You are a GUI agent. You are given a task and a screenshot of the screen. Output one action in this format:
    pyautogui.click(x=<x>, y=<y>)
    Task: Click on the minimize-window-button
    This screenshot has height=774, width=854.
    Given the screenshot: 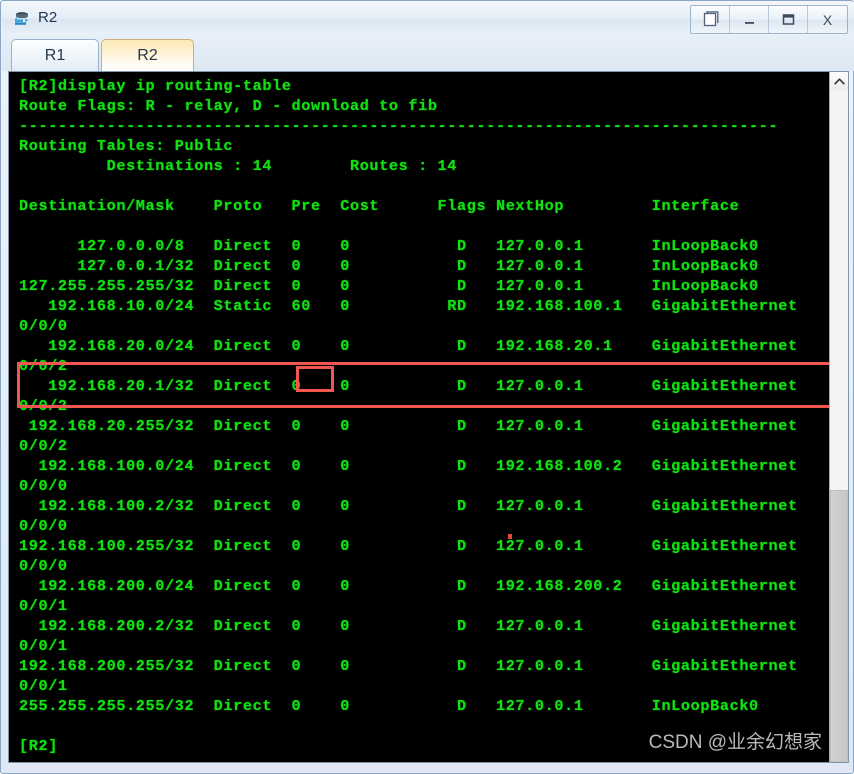 What is the action you would take?
    pyautogui.click(x=749, y=19)
    